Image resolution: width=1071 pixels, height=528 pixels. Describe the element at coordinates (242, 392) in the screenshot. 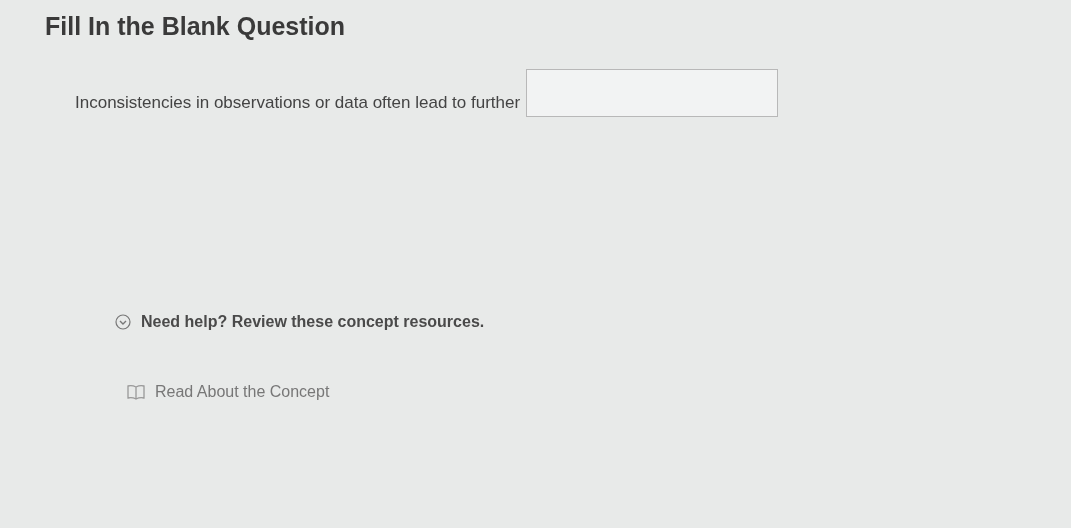

I see `read-concept-link: Read About the Concept` at that location.